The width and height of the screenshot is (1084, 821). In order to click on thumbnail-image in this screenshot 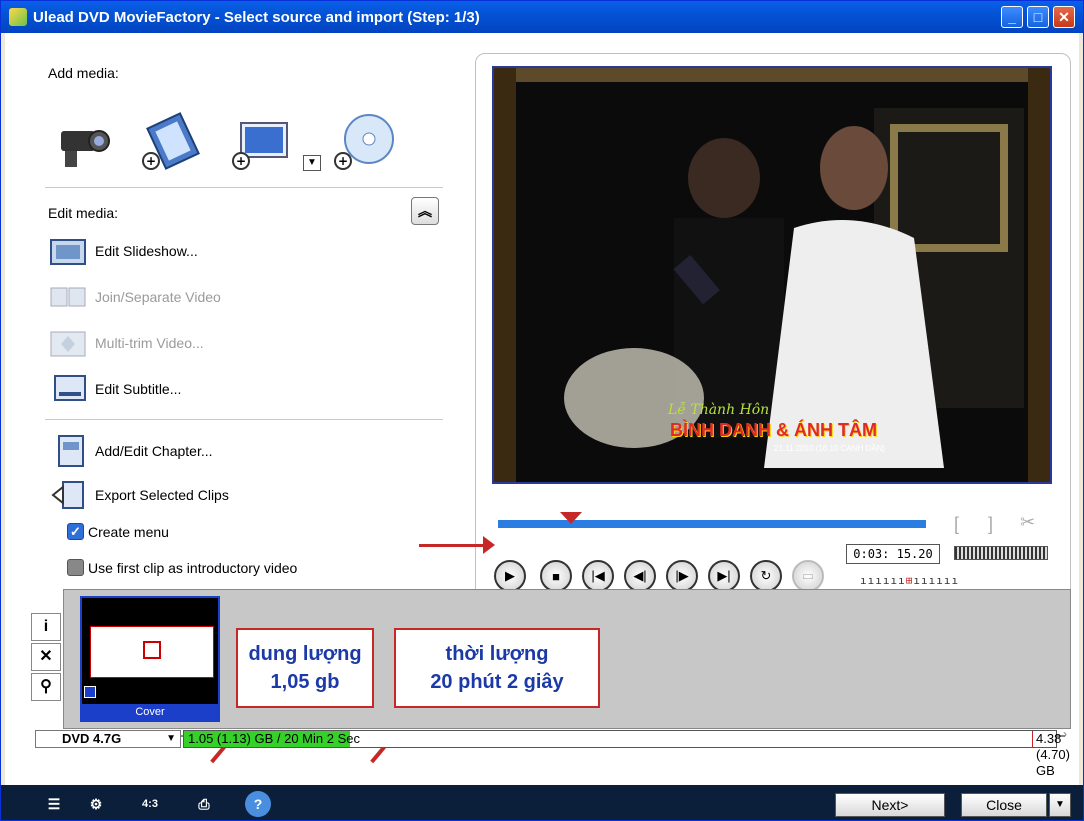, I will do `click(152, 652)`.